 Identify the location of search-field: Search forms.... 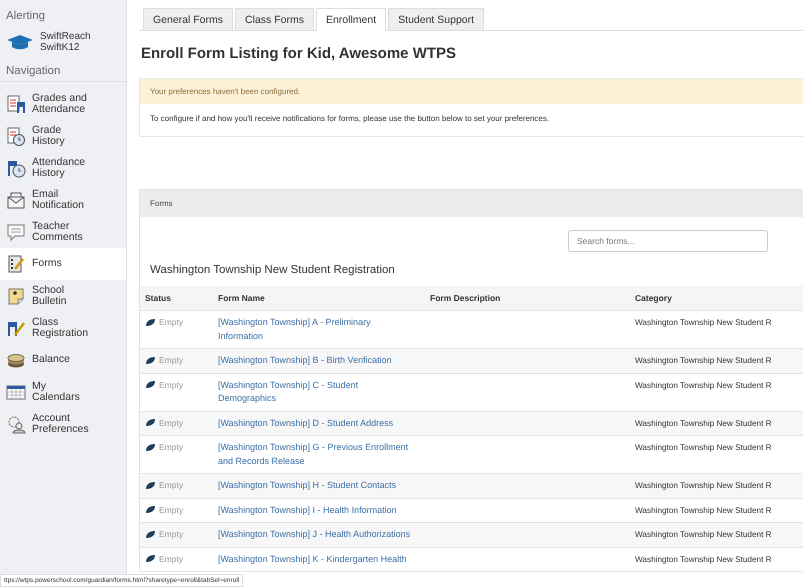
(668, 241).